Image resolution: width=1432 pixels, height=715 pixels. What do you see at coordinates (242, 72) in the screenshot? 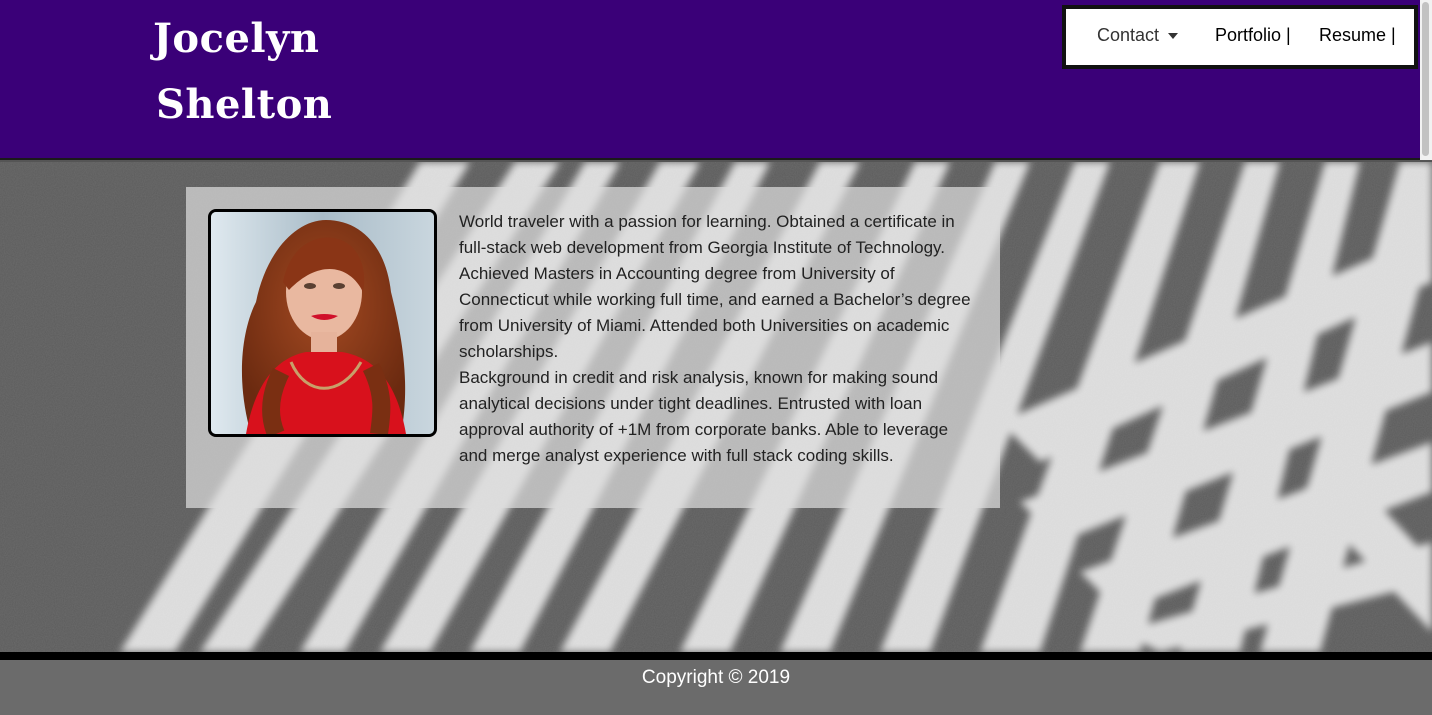
I see `site-title: Jocelyn Shelton` at bounding box center [242, 72].